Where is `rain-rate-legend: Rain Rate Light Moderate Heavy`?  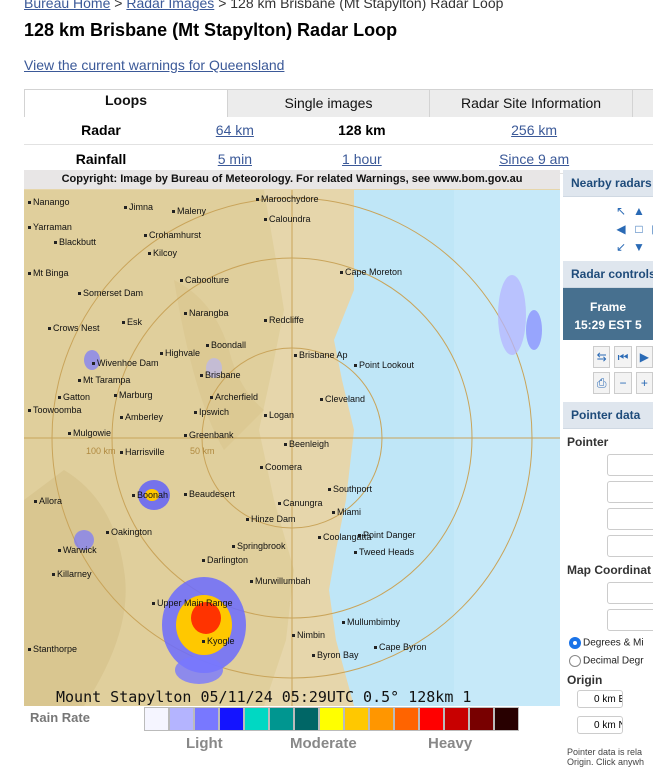 rain-rate-legend: Rain Rate Light Moderate Heavy is located at coordinates (292, 737).